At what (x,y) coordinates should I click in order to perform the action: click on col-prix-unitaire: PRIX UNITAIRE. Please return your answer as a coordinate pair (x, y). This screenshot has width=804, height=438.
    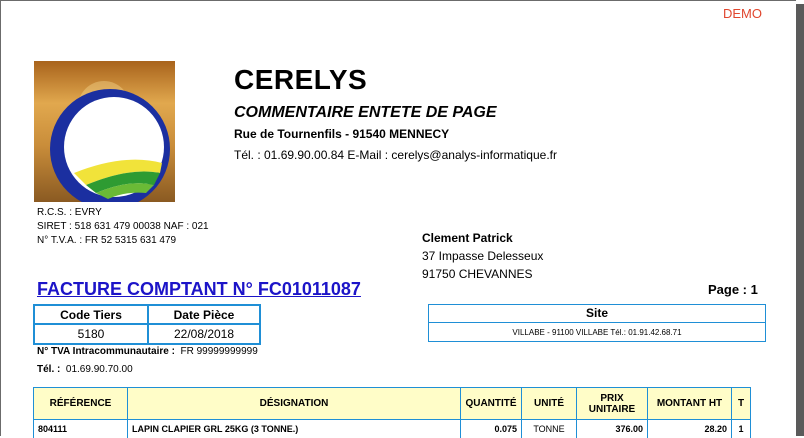
    Looking at the image, I should click on (612, 404).